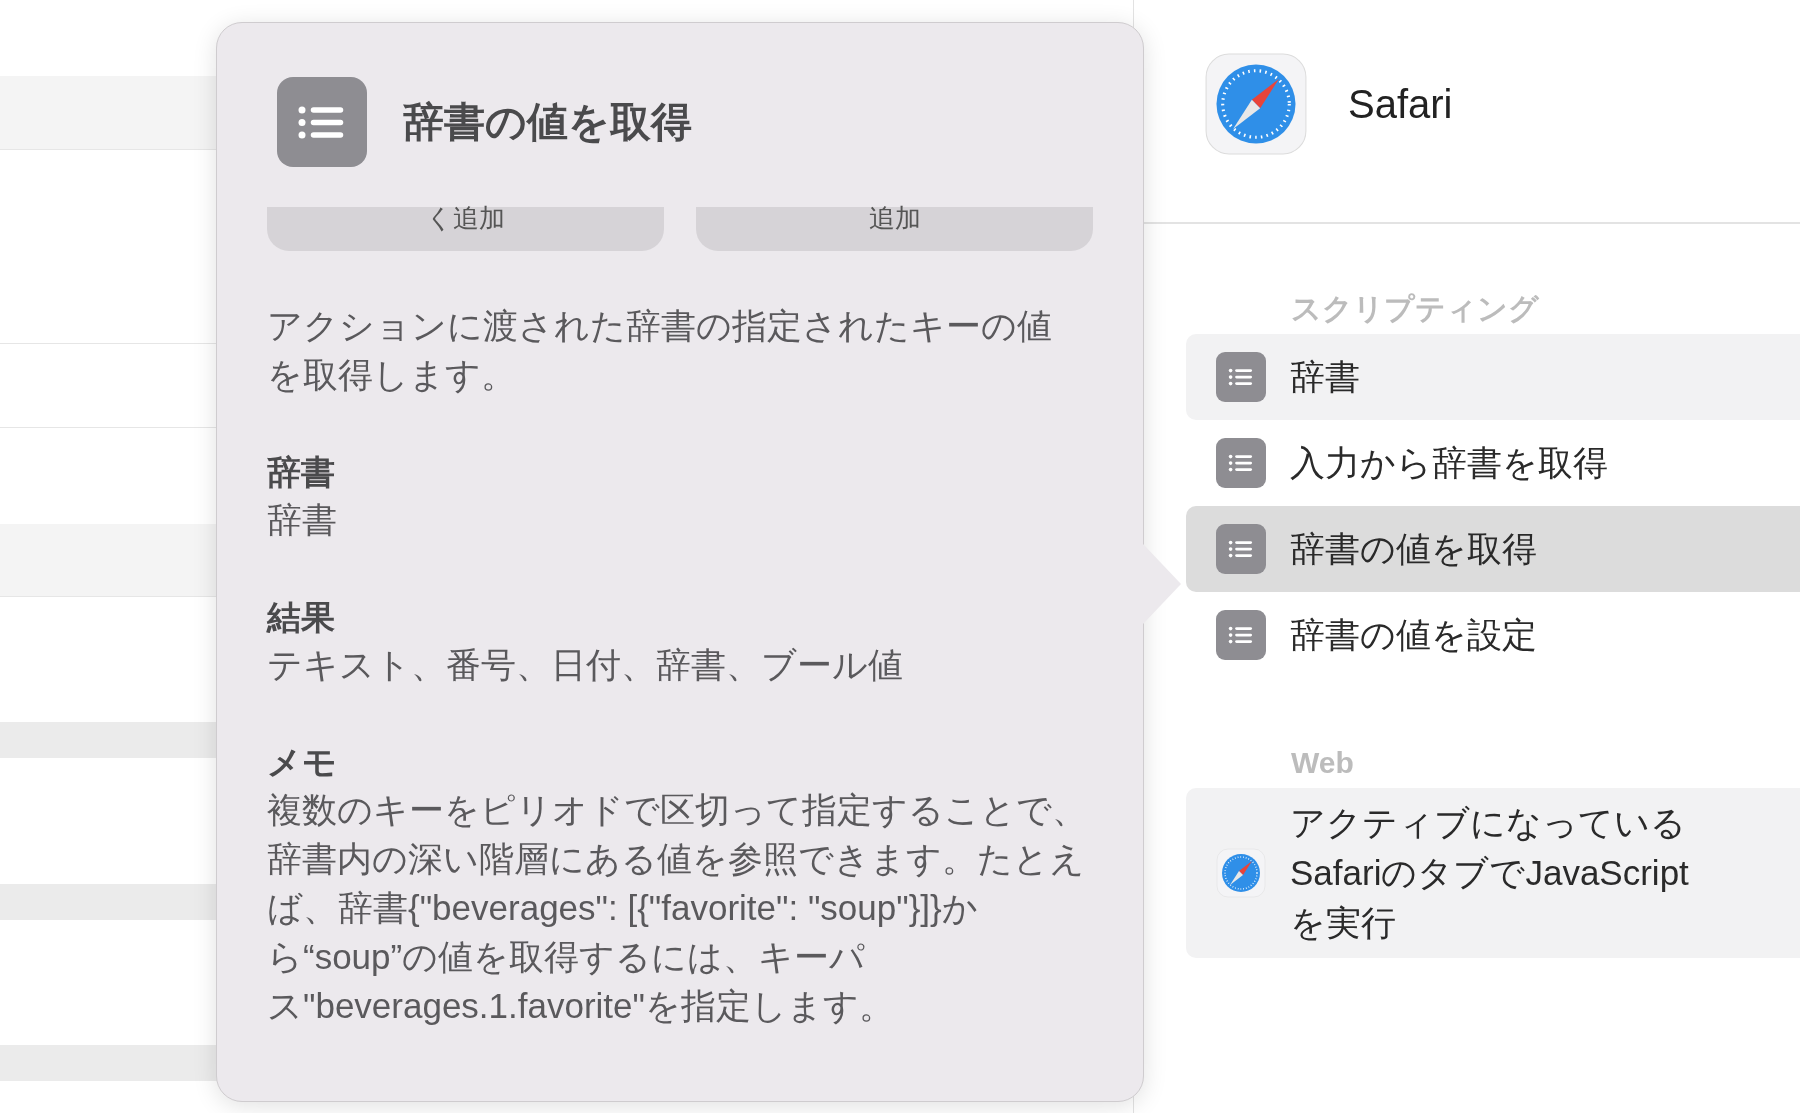 Image resolution: width=1800 pixels, height=1113 pixels. Describe the element at coordinates (894, 229) in the screenshot. I see `add-button: 追加` at that location.